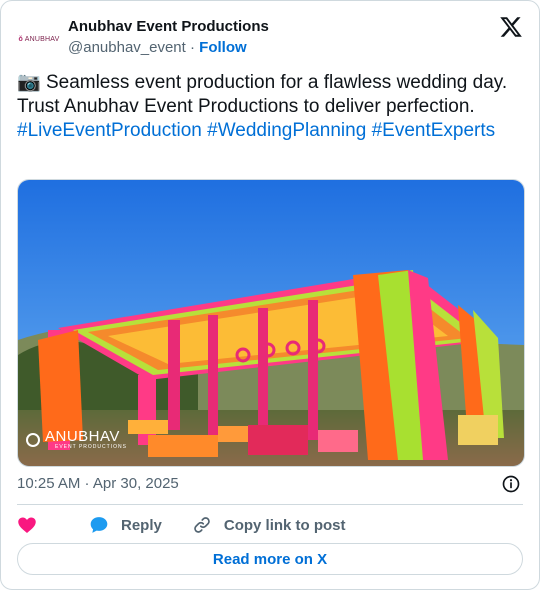 The width and height of the screenshot is (540, 590). What do you see at coordinates (109, 130) in the screenshot?
I see `hashtag-link: #LiveEventProduction` at bounding box center [109, 130].